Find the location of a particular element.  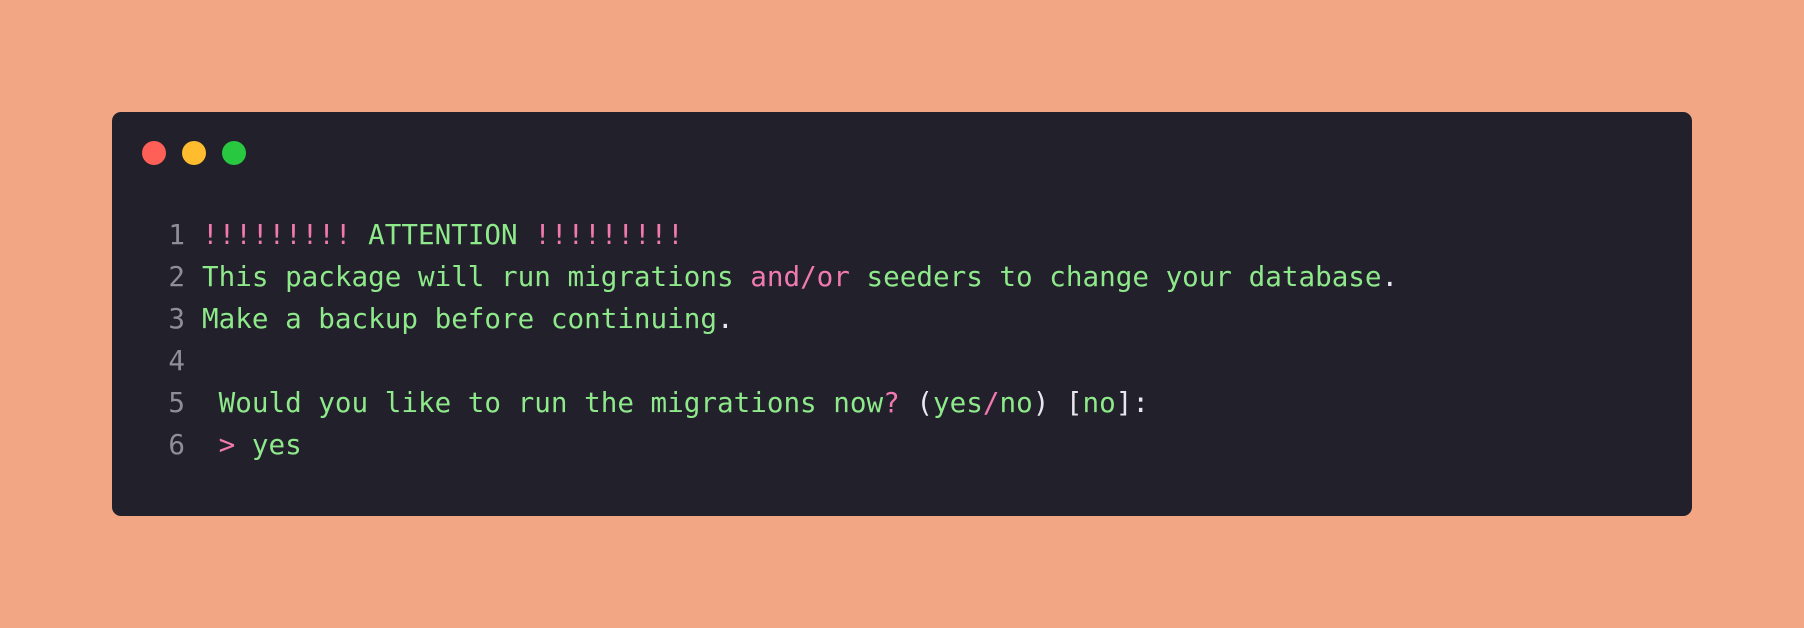

line-content: Make a backup before continuing. is located at coordinates (468, 319).